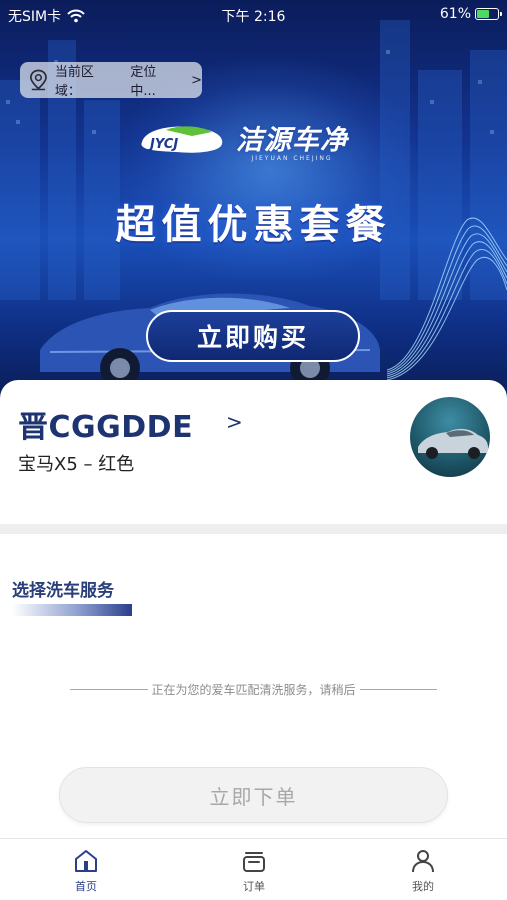 The height and width of the screenshot is (900, 507). Describe the element at coordinates (254, 886) in the screenshot. I see `tab-orders-label: 订单` at that location.